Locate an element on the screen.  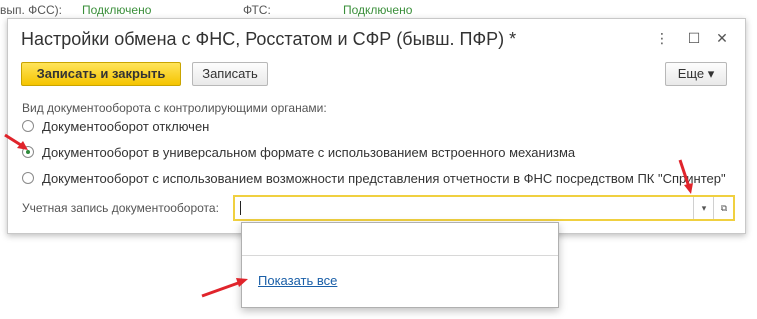
text-caret is located at coordinates (240, 208).